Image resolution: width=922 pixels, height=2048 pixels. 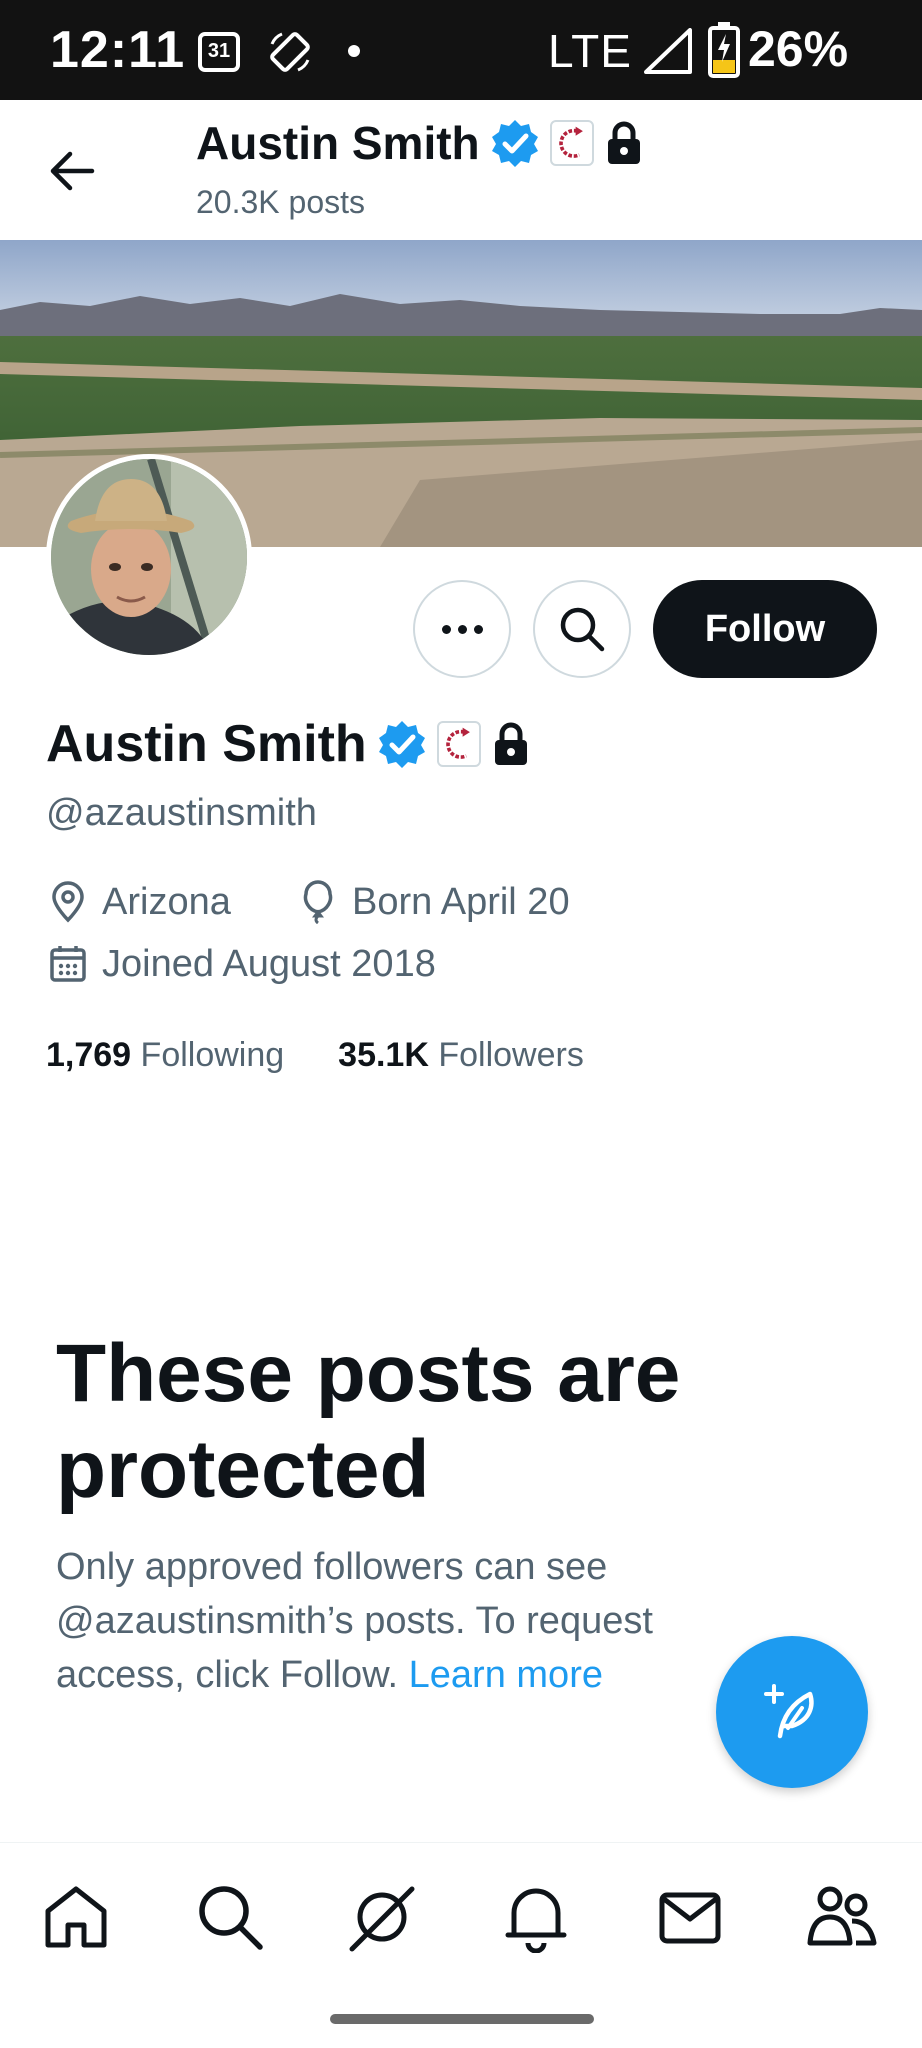 What do you see at coordinates (354, 51) in the screenshot?
I see `notification-dot-icon` at bounding box center [354, 51].